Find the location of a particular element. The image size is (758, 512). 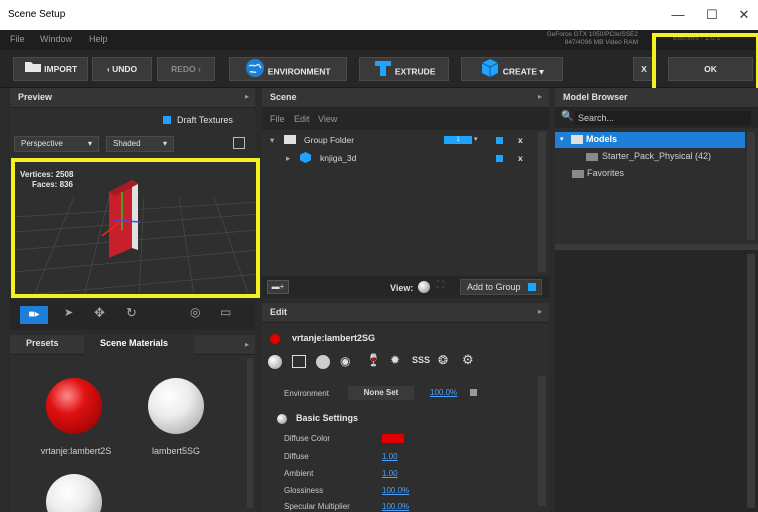

favorites-item: Favorites is located at coordinates (605, 173).